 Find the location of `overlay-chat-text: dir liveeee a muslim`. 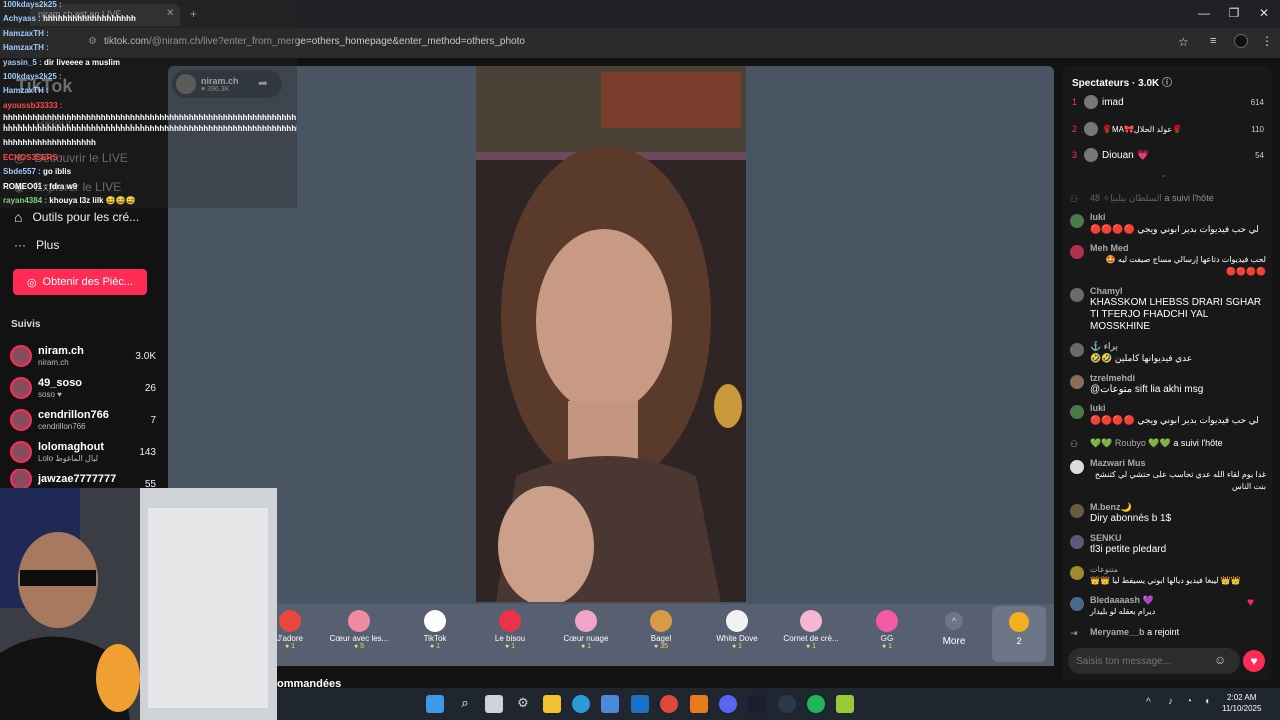

overlay-chat-text: dir liveeee a muslim is located at coordinates (81, 62).